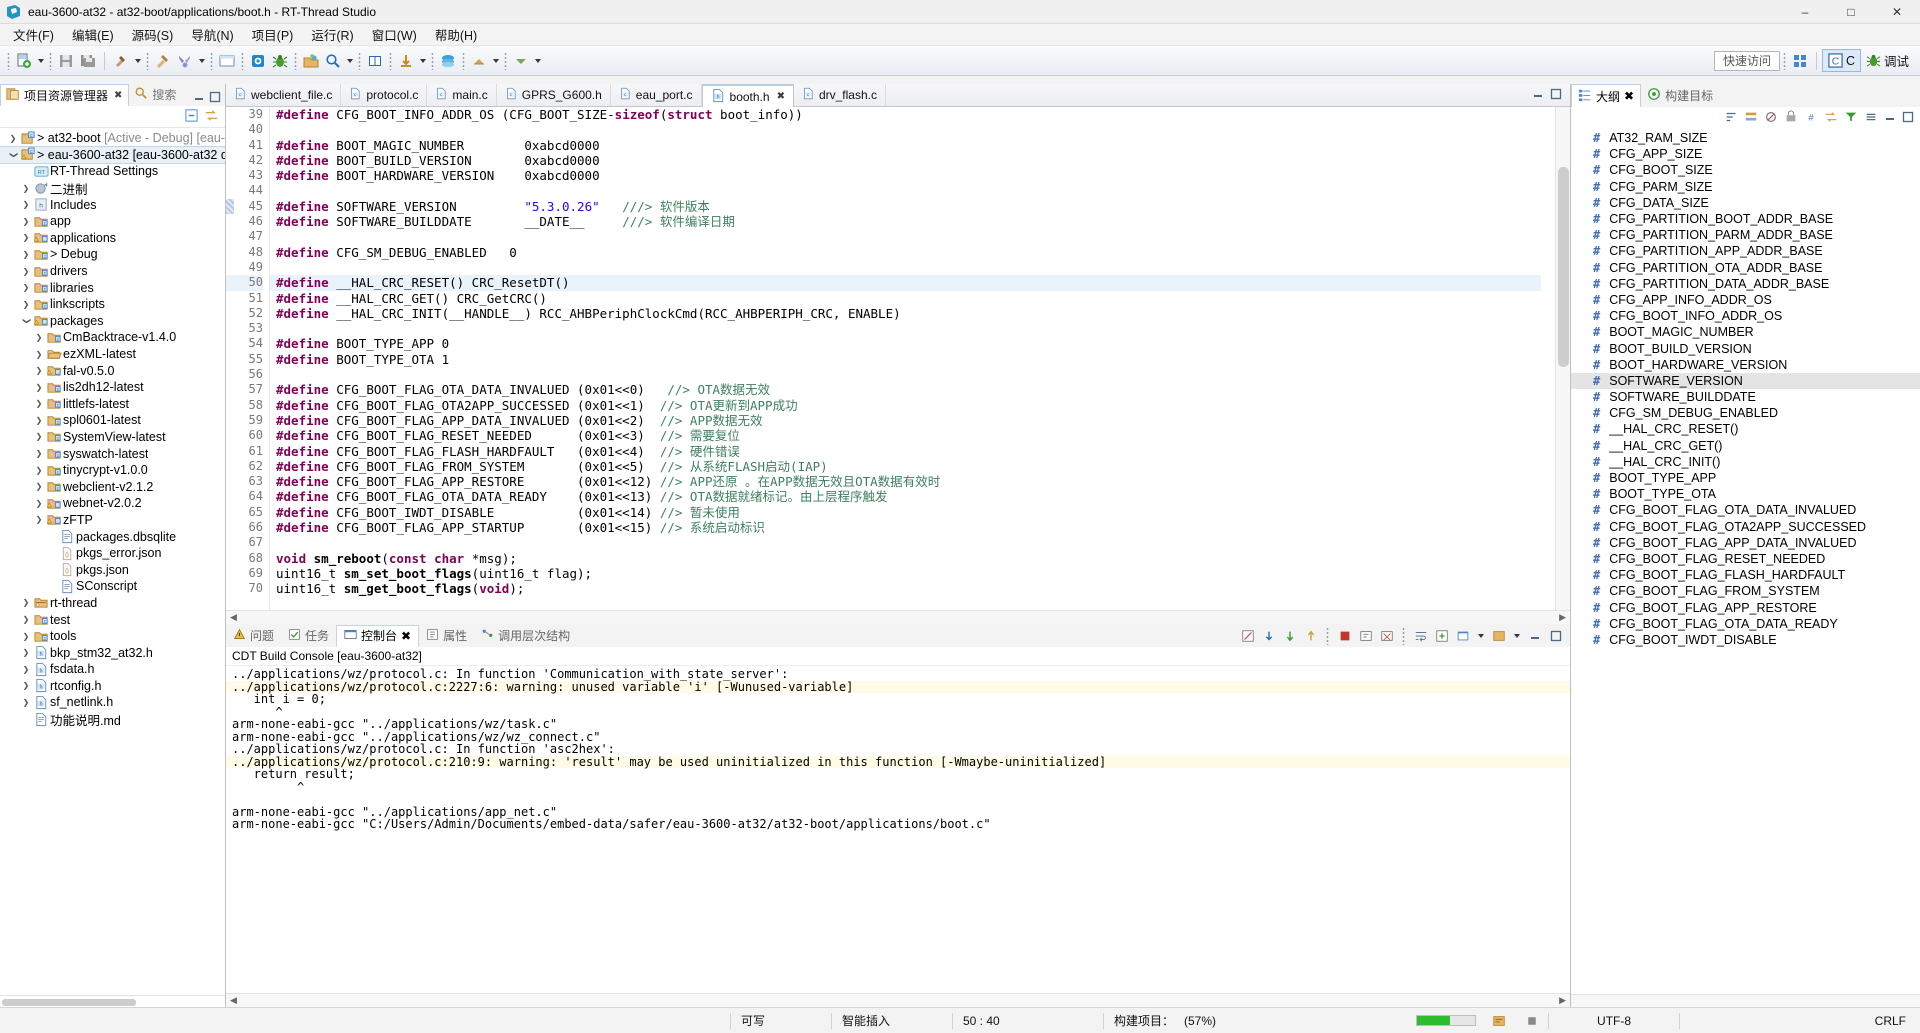  What do you see at coordinates (112, 586) in the screenshot?
I see `tree-item: SConscript` at bounding box center [112, 586].